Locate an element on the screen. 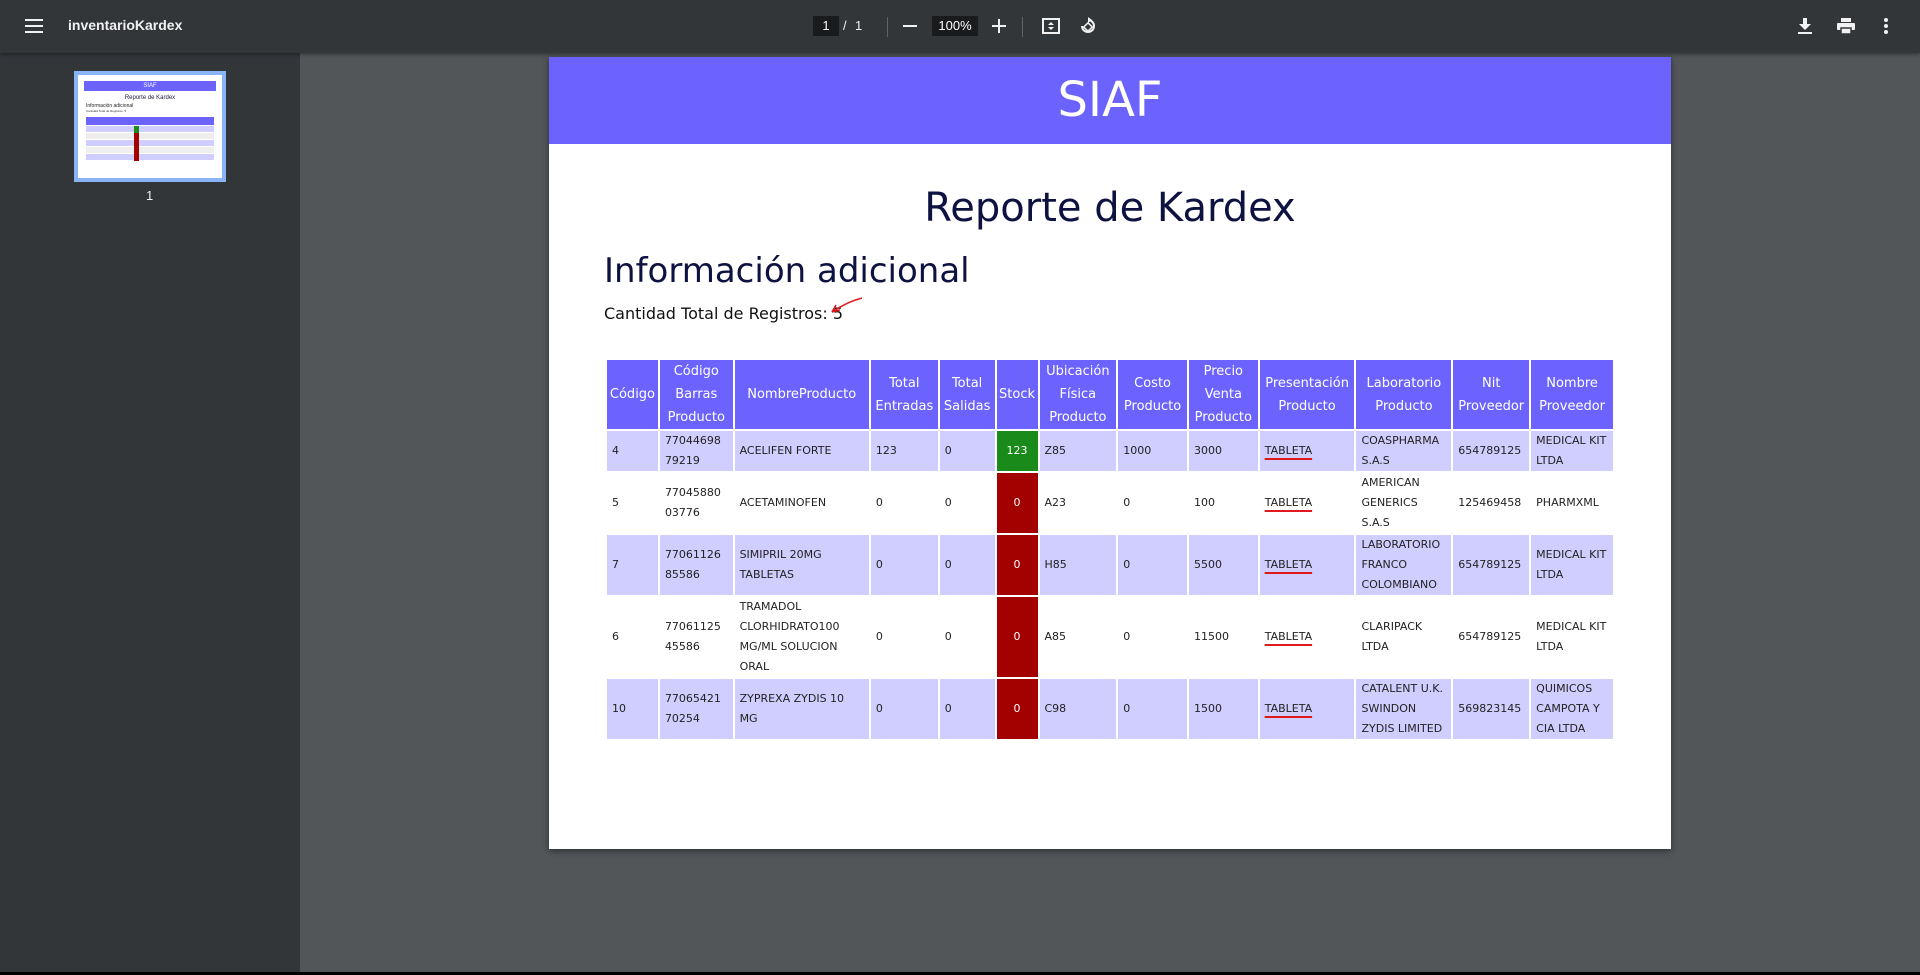 This screenshot has height=975, width=1920. cell-nombre-producto: ACELIFEN FORTE is located at coordinates (801, 451).